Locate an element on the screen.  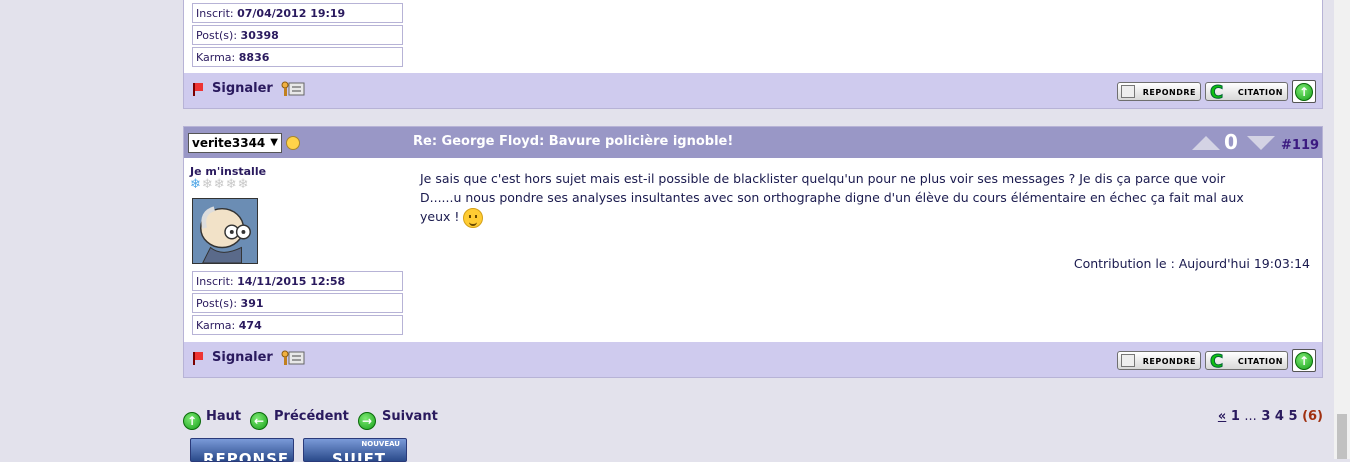
avatar is located at coordinates (225, 231).